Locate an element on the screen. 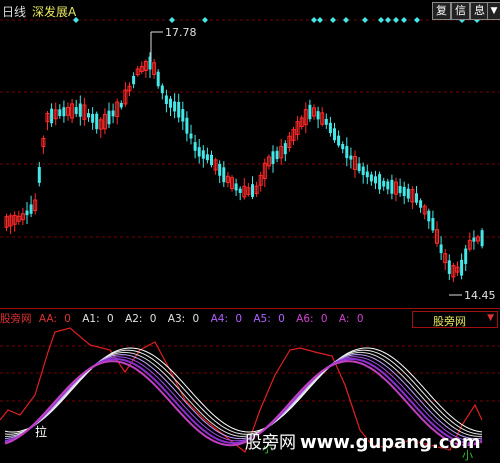 Image resolution: width=500 pixels, height=463 pixels. dropdown-arrow-icon: ▼ is located at coordinates (490, 318).